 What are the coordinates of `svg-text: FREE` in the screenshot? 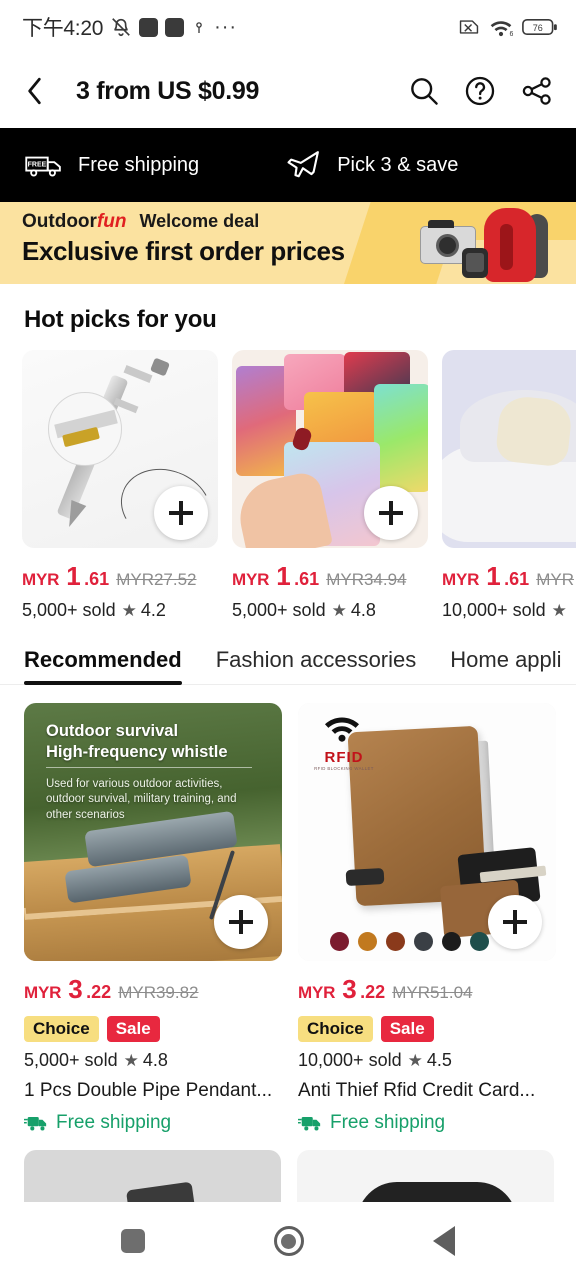 It's located at (37, 164).